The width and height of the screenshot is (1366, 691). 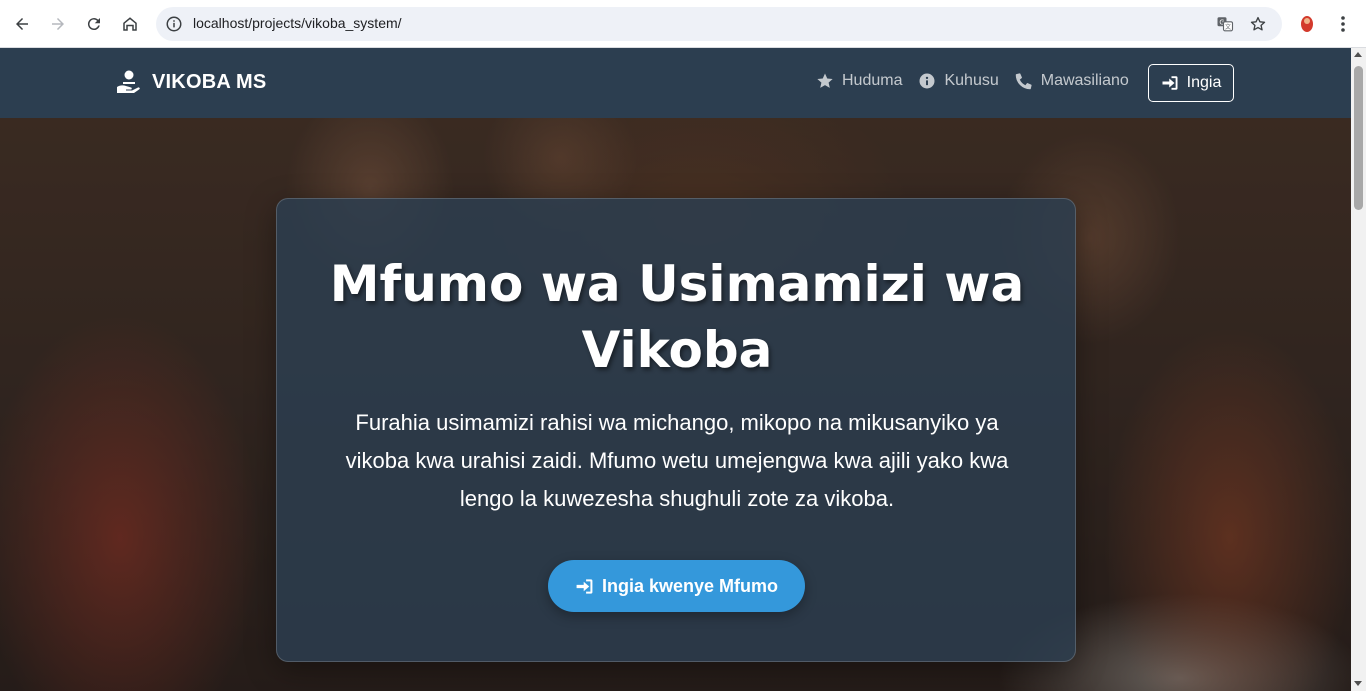 I want to click on home-button, so click(x=130, y=24).